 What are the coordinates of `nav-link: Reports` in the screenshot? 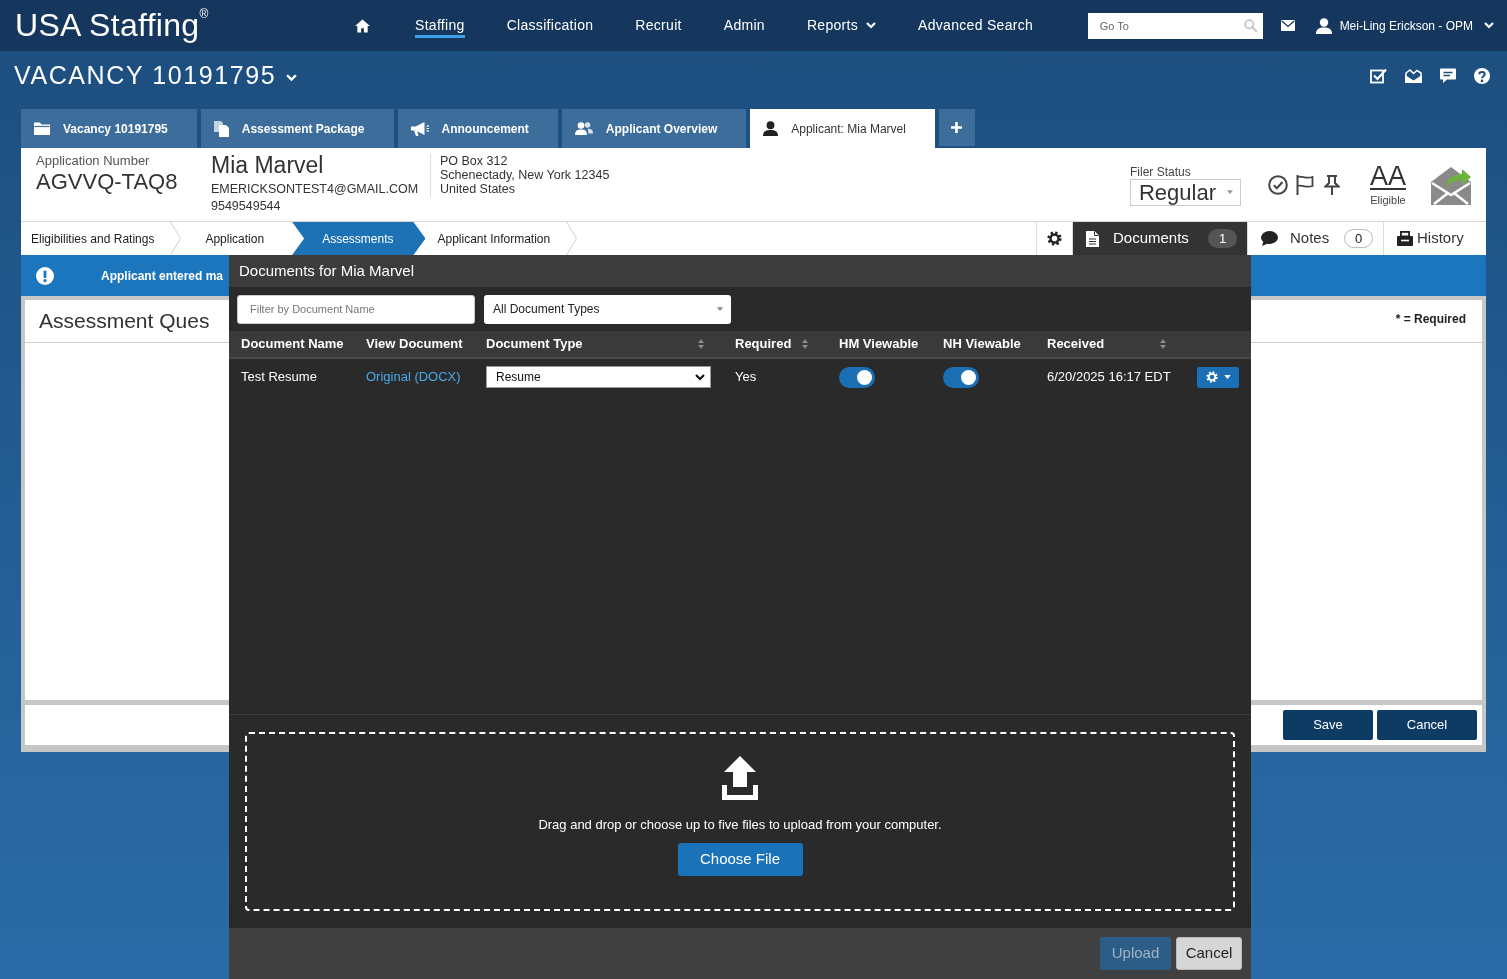 It's located at (841, 25).